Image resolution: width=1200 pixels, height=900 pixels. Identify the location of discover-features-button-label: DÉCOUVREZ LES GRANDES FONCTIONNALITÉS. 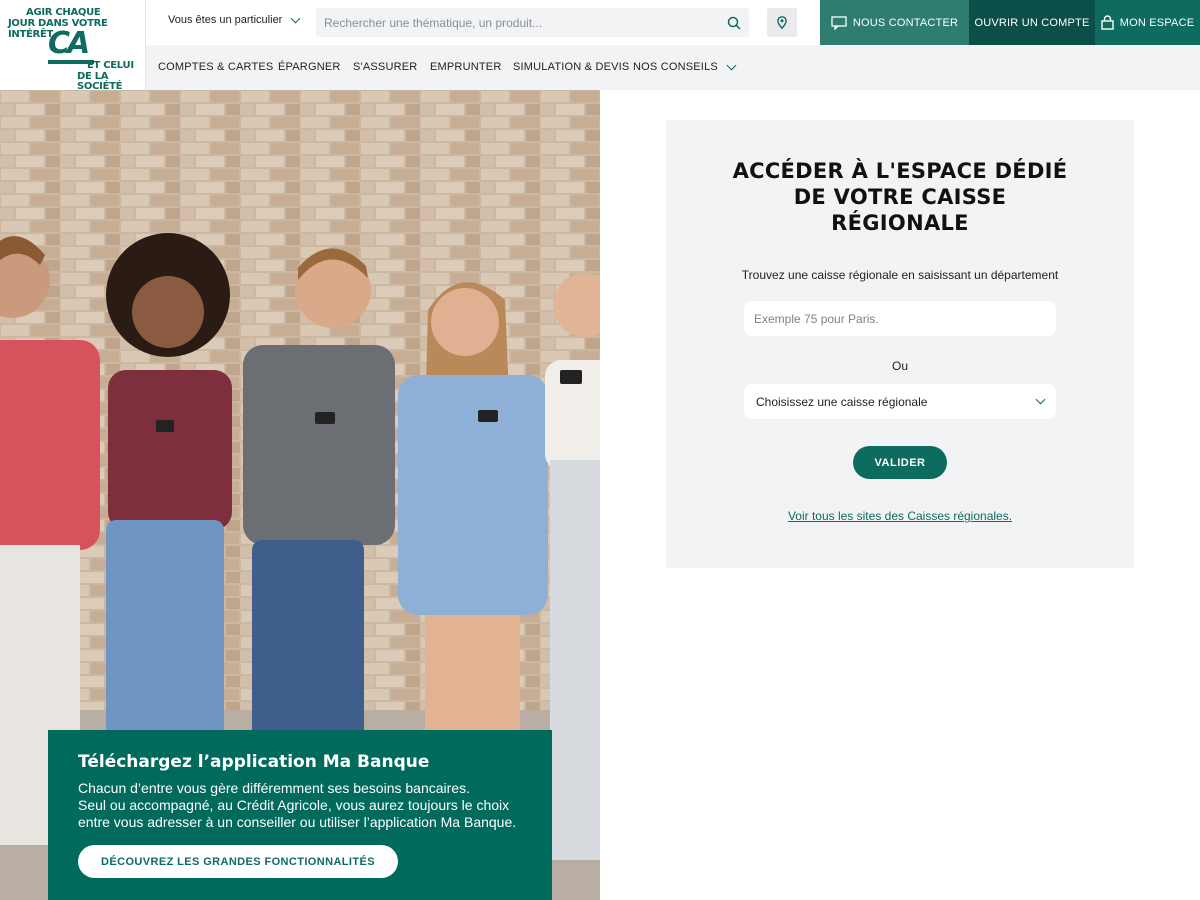
(238, 861).